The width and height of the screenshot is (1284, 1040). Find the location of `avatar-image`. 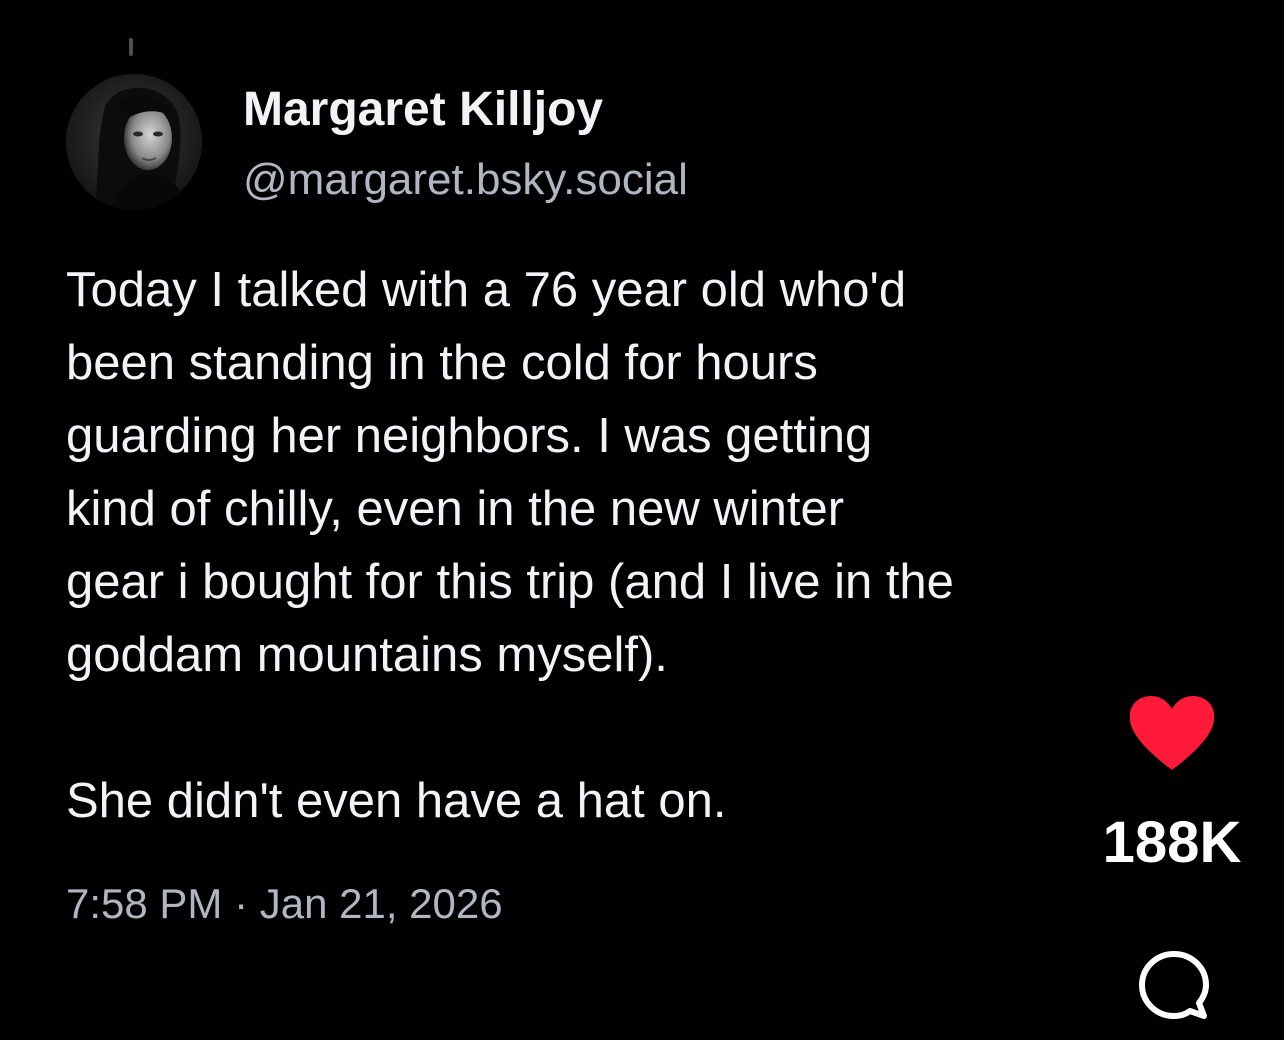

avatar-image is located at coordinates (134, 142).